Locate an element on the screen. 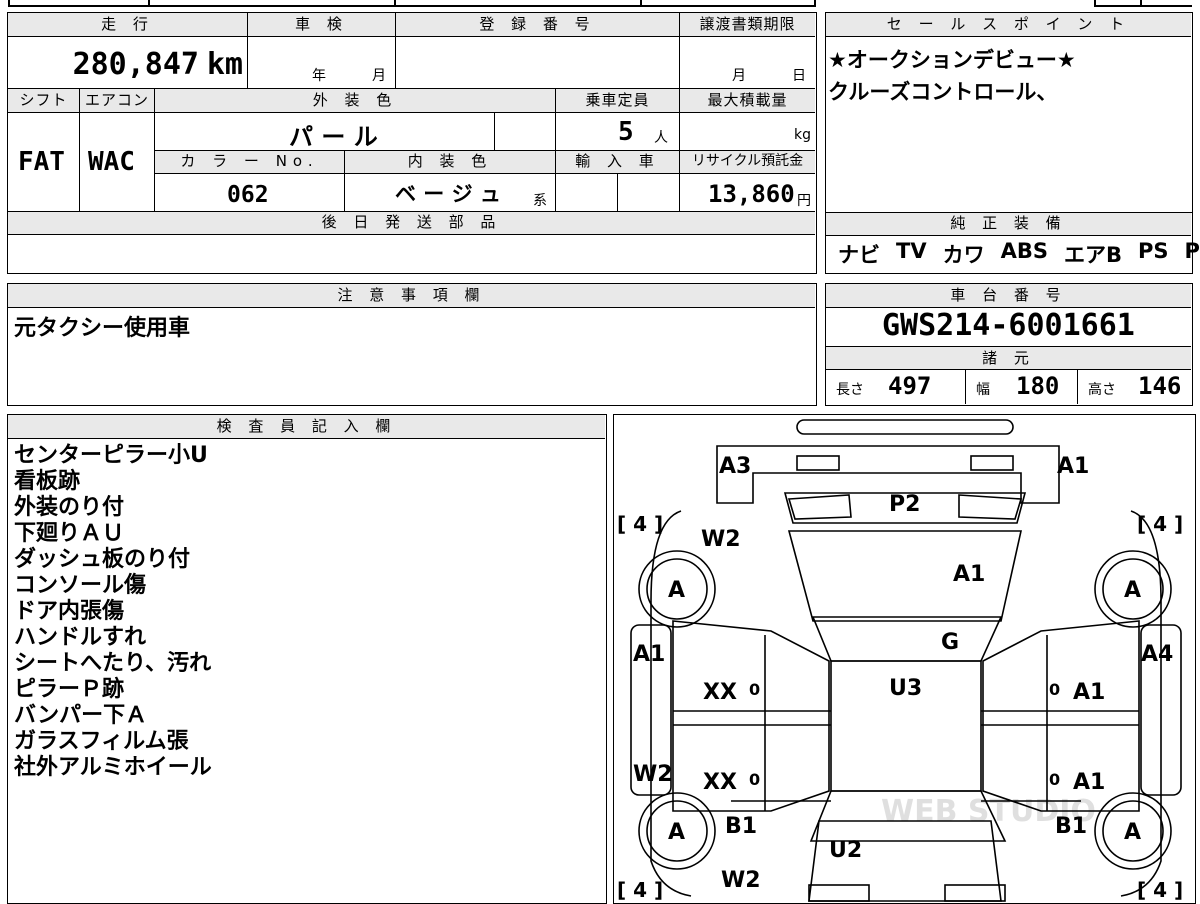  front-bumper-shape is located at coordinates (905, 427).